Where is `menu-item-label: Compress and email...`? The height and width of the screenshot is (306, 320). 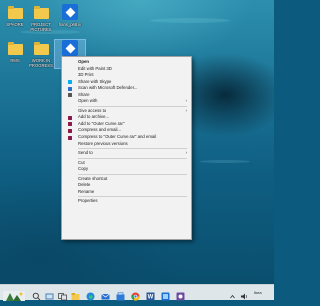 menu-item-label: Compress and email... is located at coordinates (99, 130).